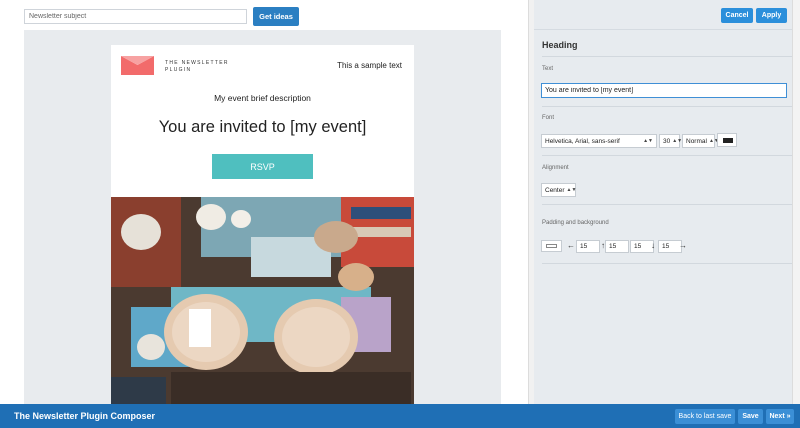 The image size is (800, 428). Describe the element at coordinates (555, 168) in the screenshot. I see `alignment-field-label: Alignment` at that location.